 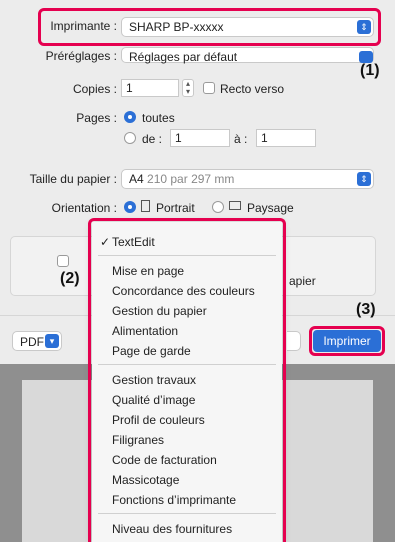 I want to click on pages-all-radio, so click(x=130, y=117).